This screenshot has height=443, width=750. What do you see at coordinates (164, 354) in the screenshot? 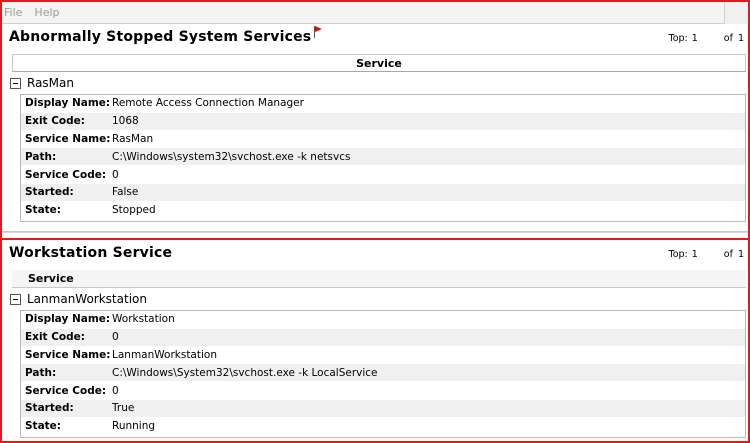
I see `field-value: LanmanWorkstation` at bounding box center [164, 354].